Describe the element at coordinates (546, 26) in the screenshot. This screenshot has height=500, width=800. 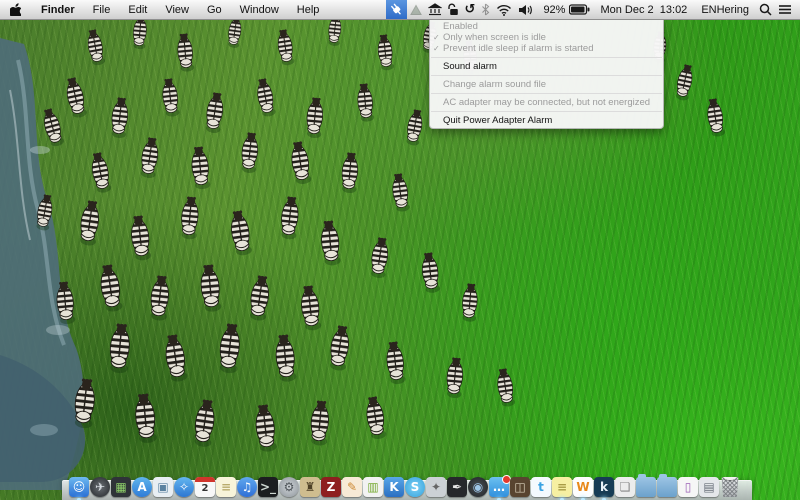
I see `menu-item-enabled: Enabled` at that location.